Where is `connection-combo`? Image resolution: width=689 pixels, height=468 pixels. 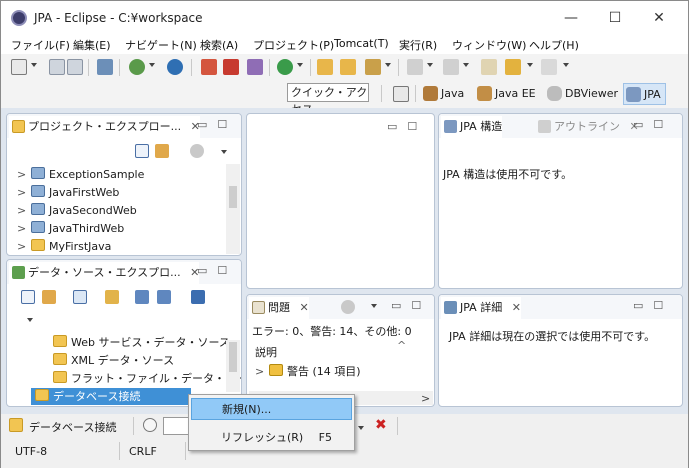 connection-combo is located at coordinates (176, 426).